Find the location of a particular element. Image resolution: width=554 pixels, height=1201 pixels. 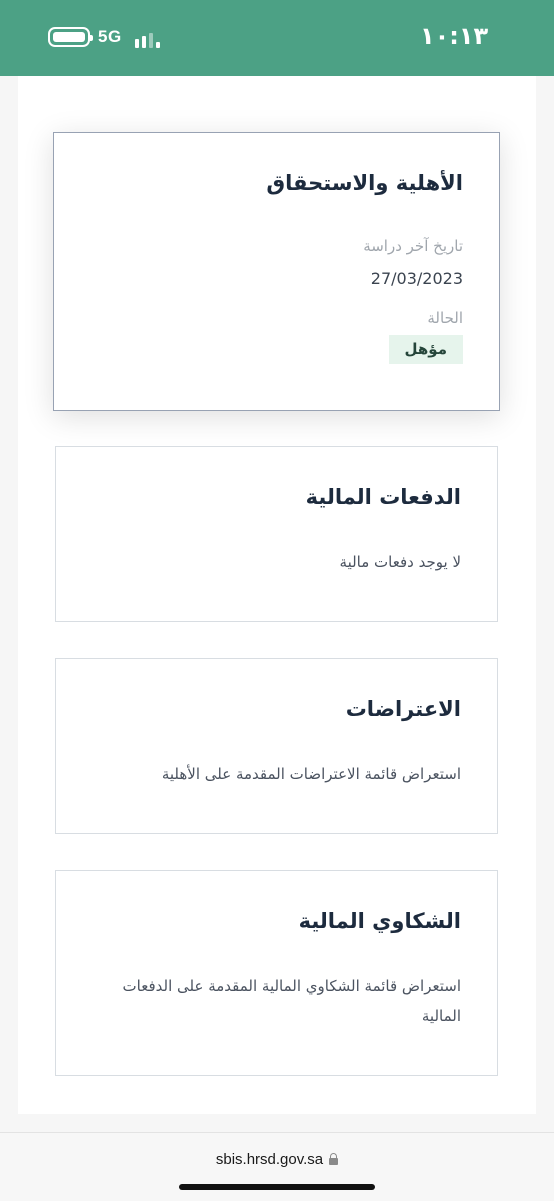

status-label: الحالة is located at coordinates (445, 318).